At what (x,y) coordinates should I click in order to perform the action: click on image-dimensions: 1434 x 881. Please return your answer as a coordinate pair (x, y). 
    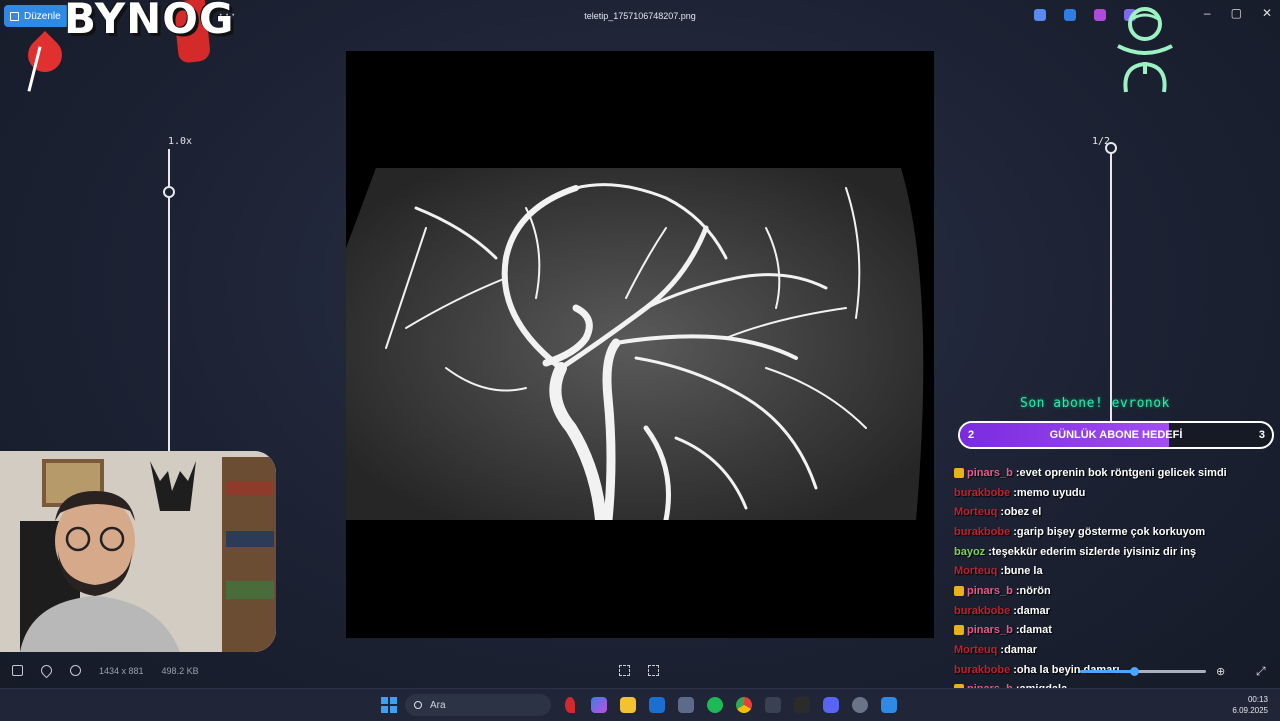
    Looking at the image, I should click on (121, 670).